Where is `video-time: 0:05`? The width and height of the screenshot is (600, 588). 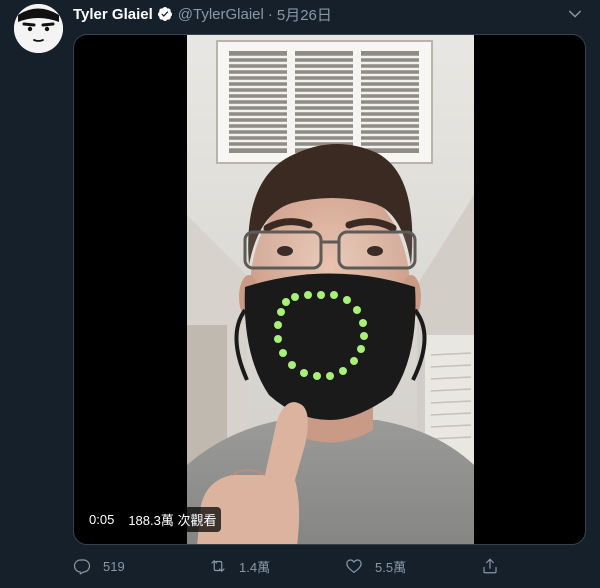
video-time: 0:05 is located at coordinates (102, 519).